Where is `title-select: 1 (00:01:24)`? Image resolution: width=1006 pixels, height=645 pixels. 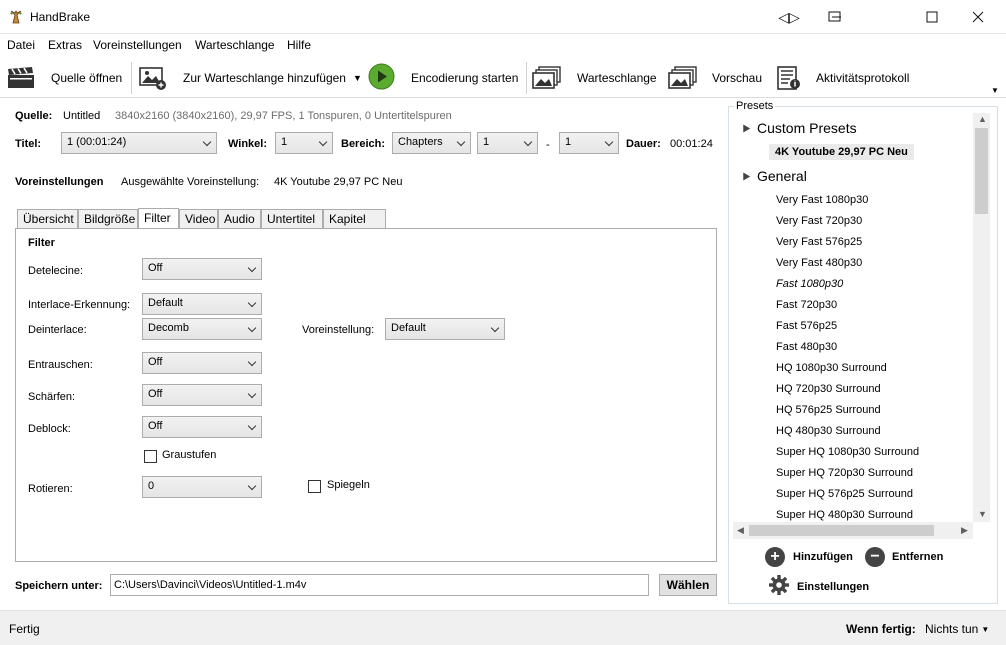
title-select: 1 (00:01:24) is located at coordinates (139, 143).